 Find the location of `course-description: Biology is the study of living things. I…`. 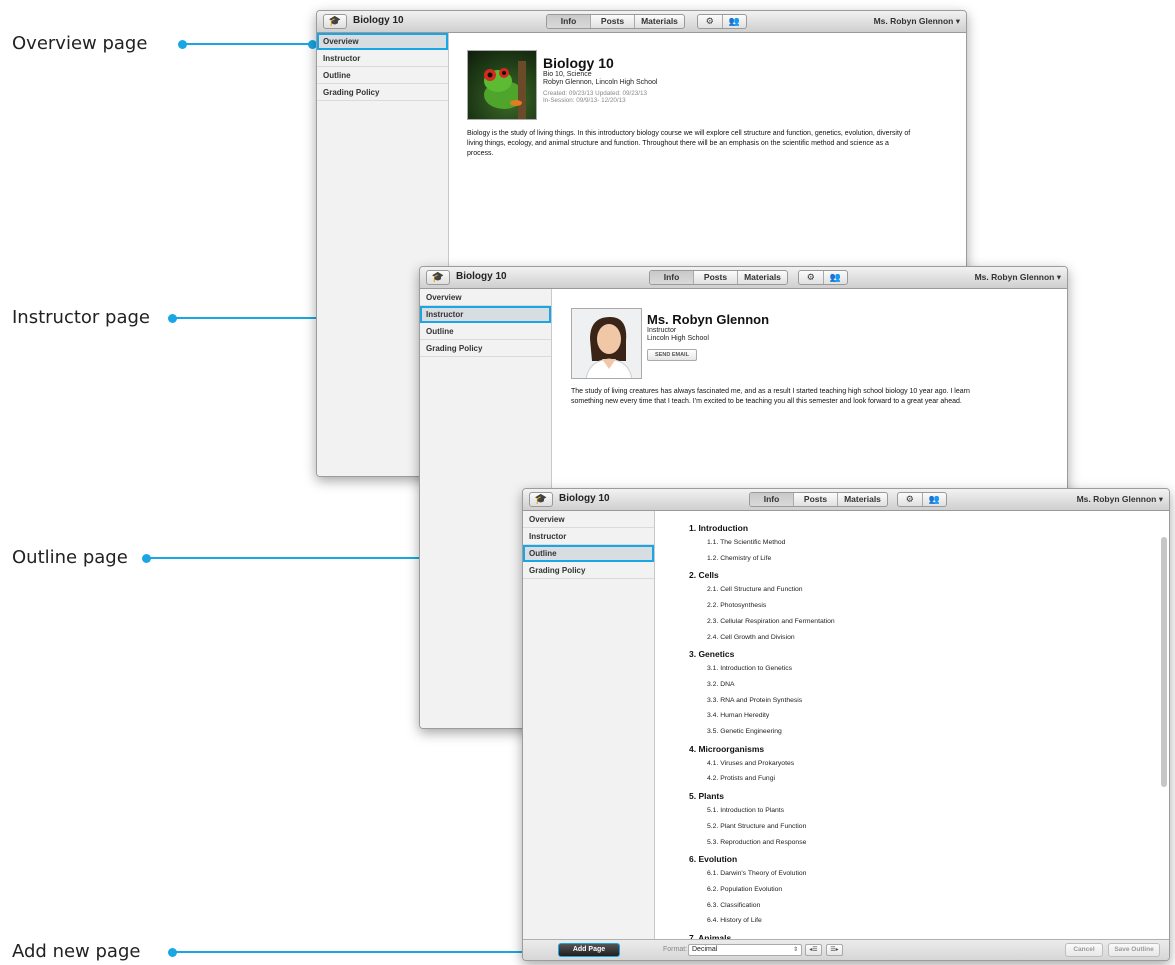

course-description: Biology is the study of living things. I… is located at coordinates (689, 143).